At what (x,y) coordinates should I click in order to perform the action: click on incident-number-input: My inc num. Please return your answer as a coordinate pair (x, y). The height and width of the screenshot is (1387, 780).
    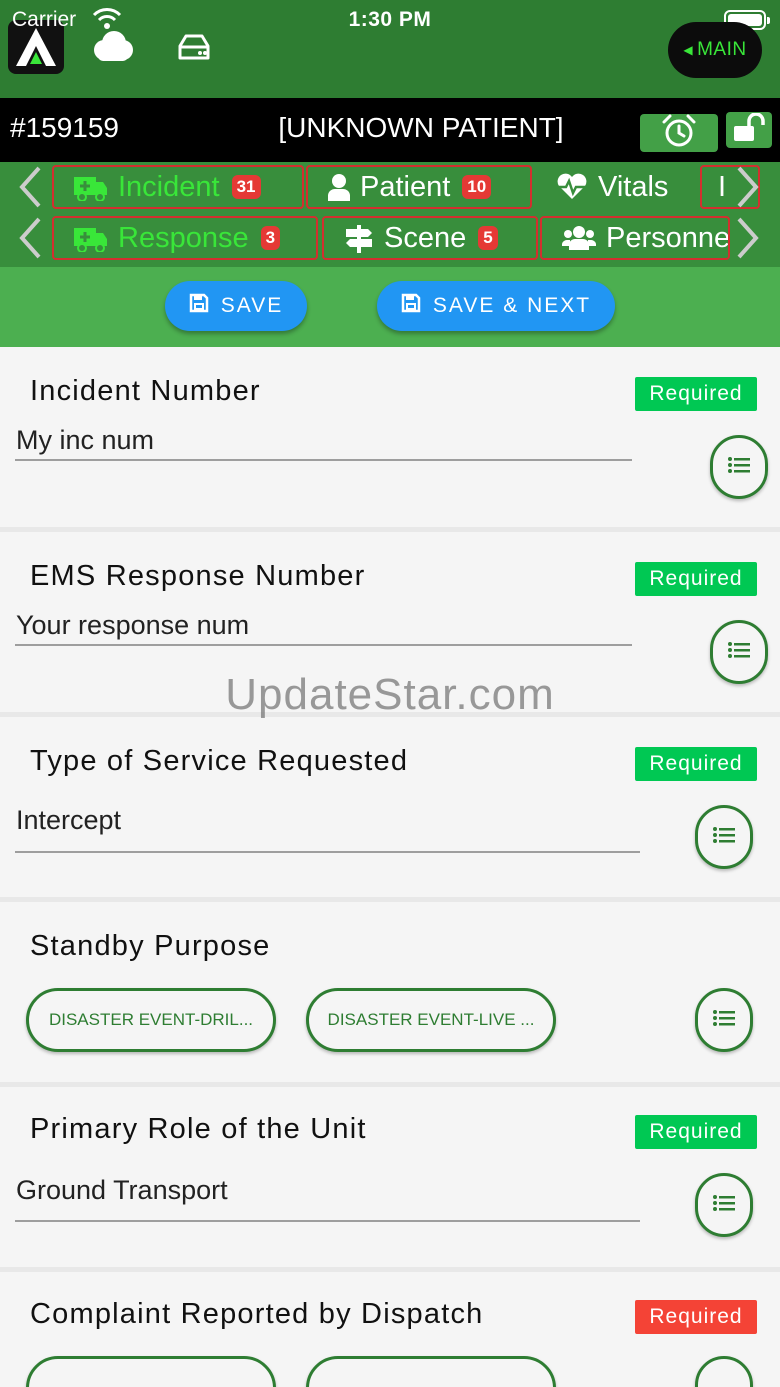
    Looking at the image, I should click on (85, 440).